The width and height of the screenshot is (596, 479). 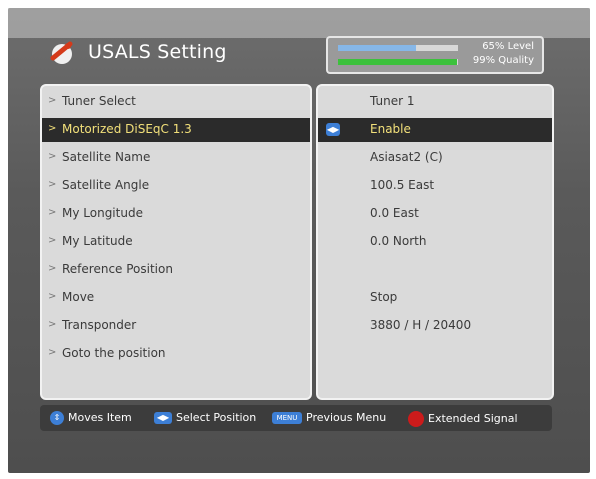 What do you see at coordinates (435, 298) in the screenshot?
I see `value-move: Stop` at bounding box center [435, 298].